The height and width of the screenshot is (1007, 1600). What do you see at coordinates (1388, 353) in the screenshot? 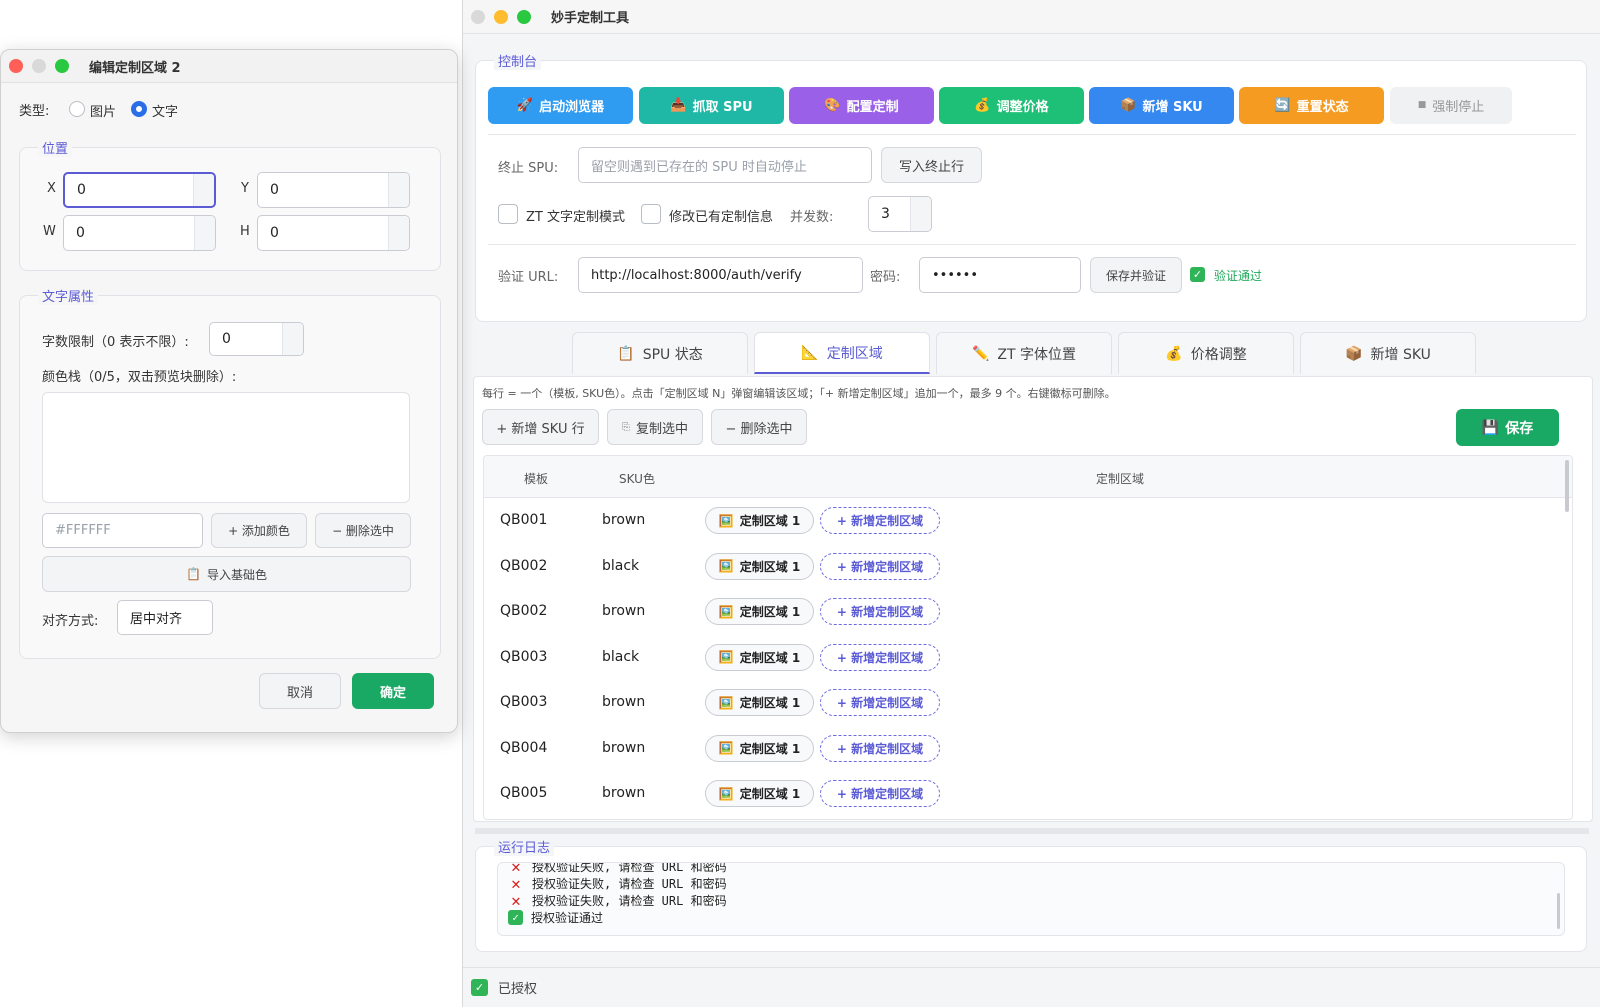
I see `tab-add-sku: 📦 新增 SKU` at bounding box center [1388, 353].